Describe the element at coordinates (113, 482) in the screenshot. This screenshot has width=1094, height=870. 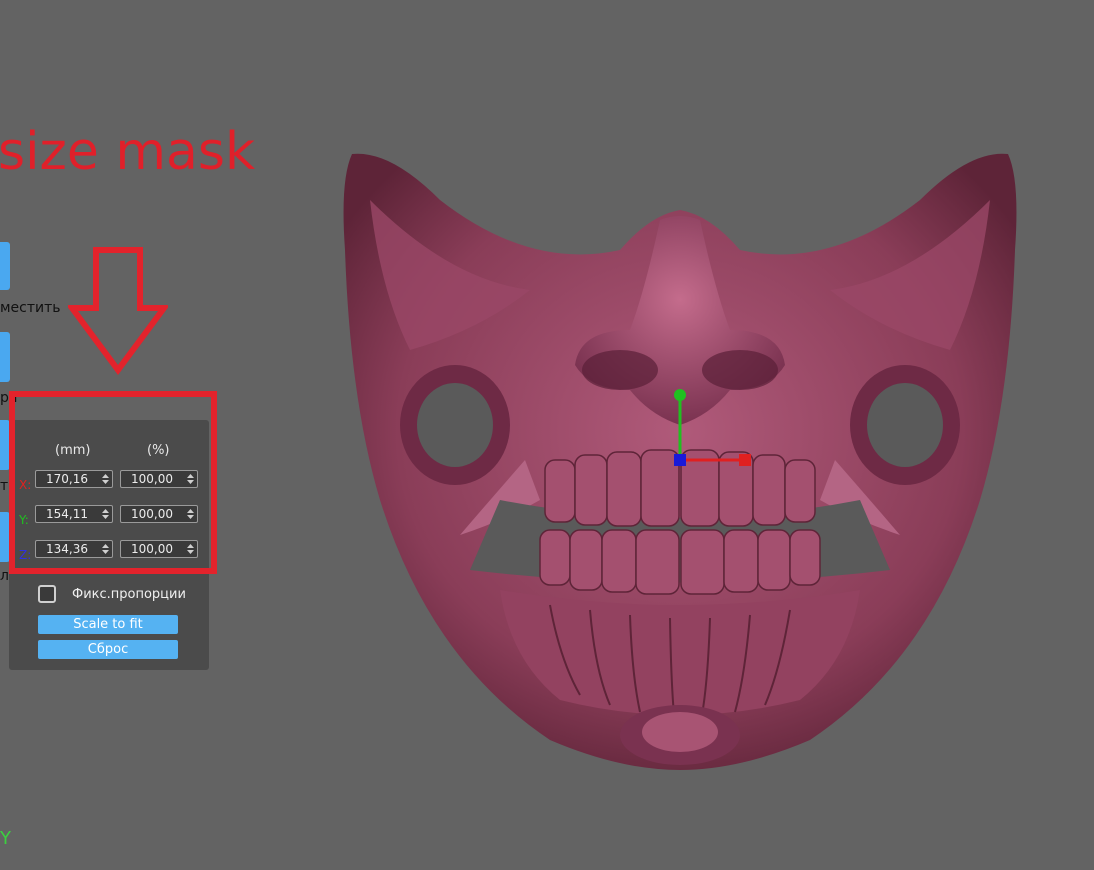
I see `highlight-box` at that location.